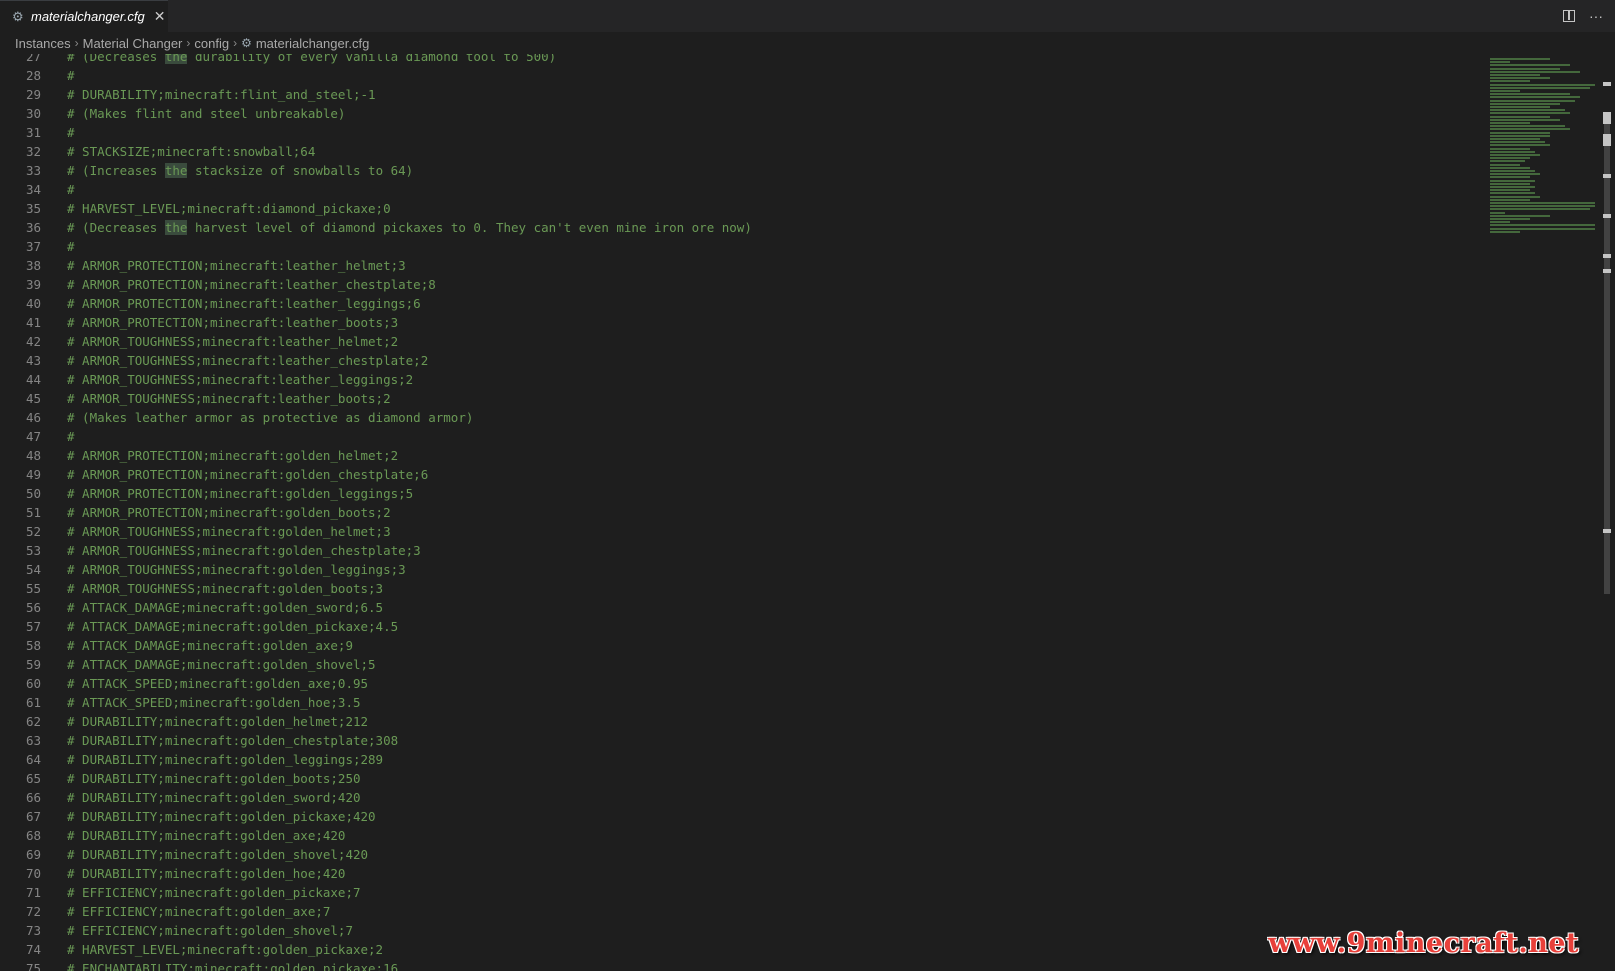 Image resolution: width=1615 pixels, height=971 pixels. I want to click on code-line: 68 # DURABILITY;minecraft:golden_axe;420, so click(740, 835).